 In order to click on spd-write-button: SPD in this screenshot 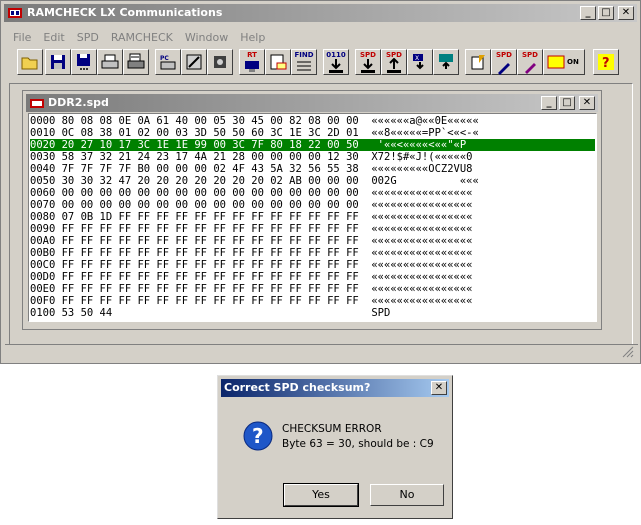, I will do `click(368, 62)`.